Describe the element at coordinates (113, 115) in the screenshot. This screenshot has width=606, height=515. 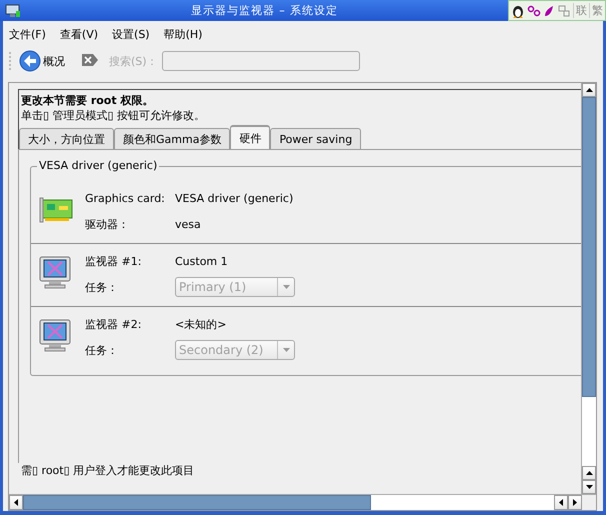
I see `notice-text: 单击▯ 管理员模式▯ 按钮可允许修改。` at that location.